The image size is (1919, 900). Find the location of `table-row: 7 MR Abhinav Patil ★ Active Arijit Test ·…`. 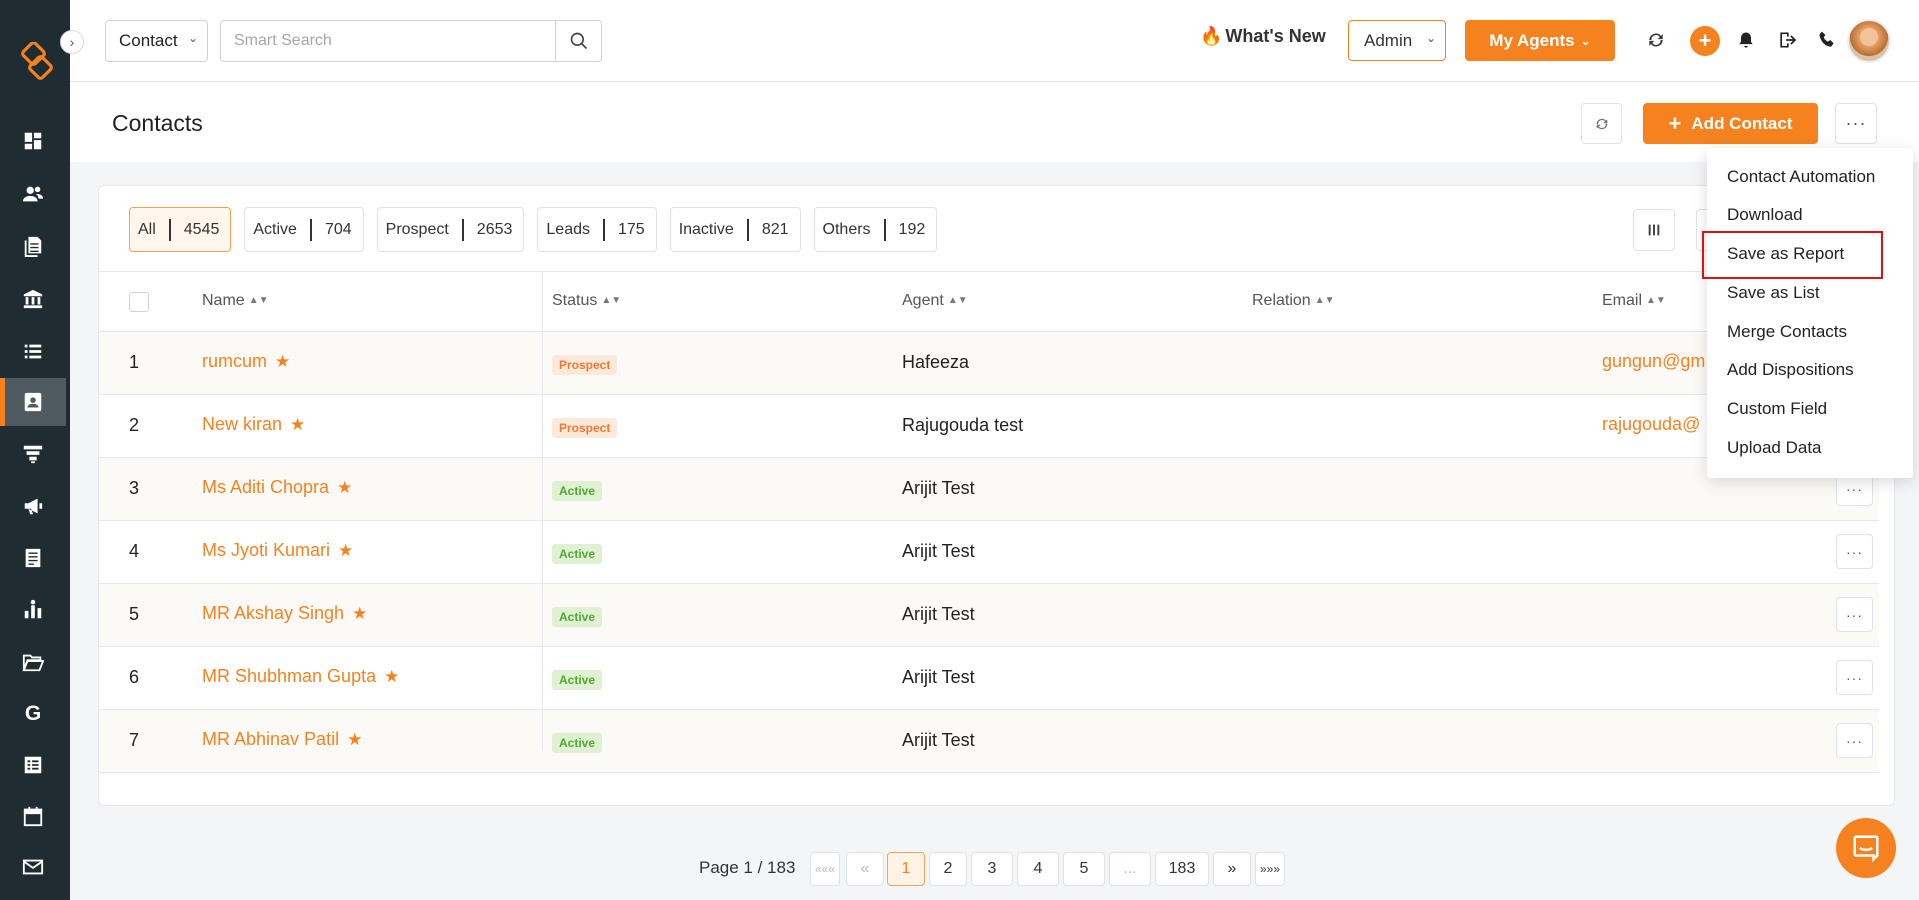

table-row: 7 MR Abhinav Patil ★ Active Arijit Test ·… is located at coordinates (989, 741).